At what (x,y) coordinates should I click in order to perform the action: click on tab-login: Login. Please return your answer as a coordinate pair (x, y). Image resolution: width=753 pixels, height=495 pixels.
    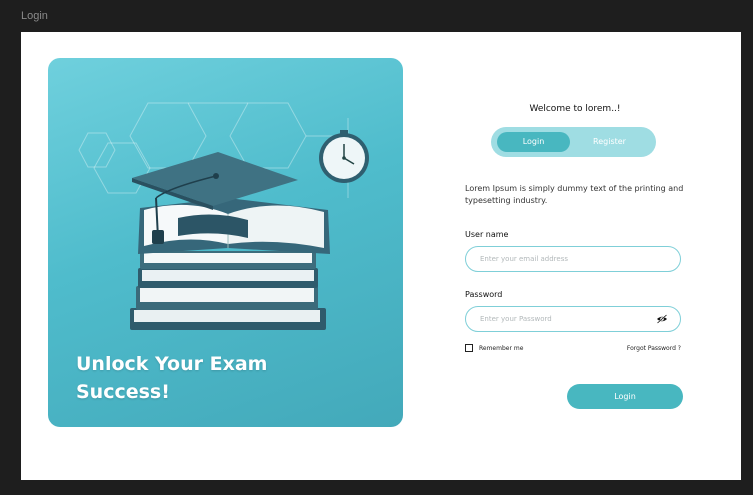
    Looking at the image, I should click on (533, 142).